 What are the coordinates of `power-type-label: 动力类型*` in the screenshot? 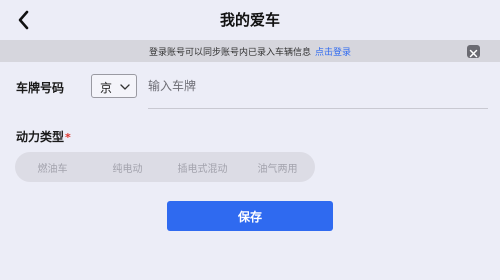 It's located at (43, 136).